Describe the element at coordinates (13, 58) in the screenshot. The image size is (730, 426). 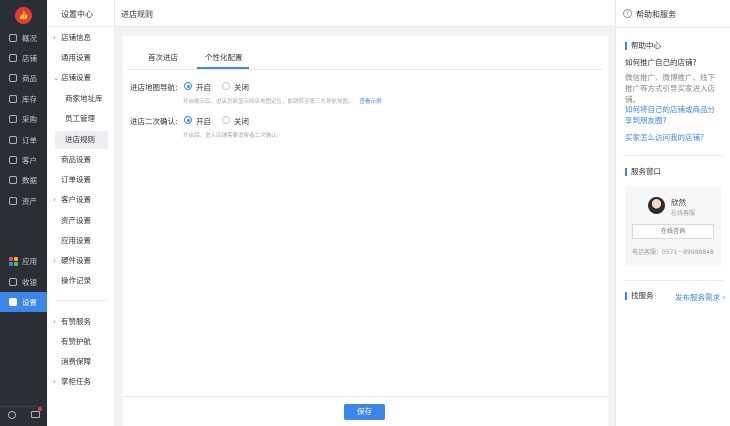
I see `store-icon` at that location.